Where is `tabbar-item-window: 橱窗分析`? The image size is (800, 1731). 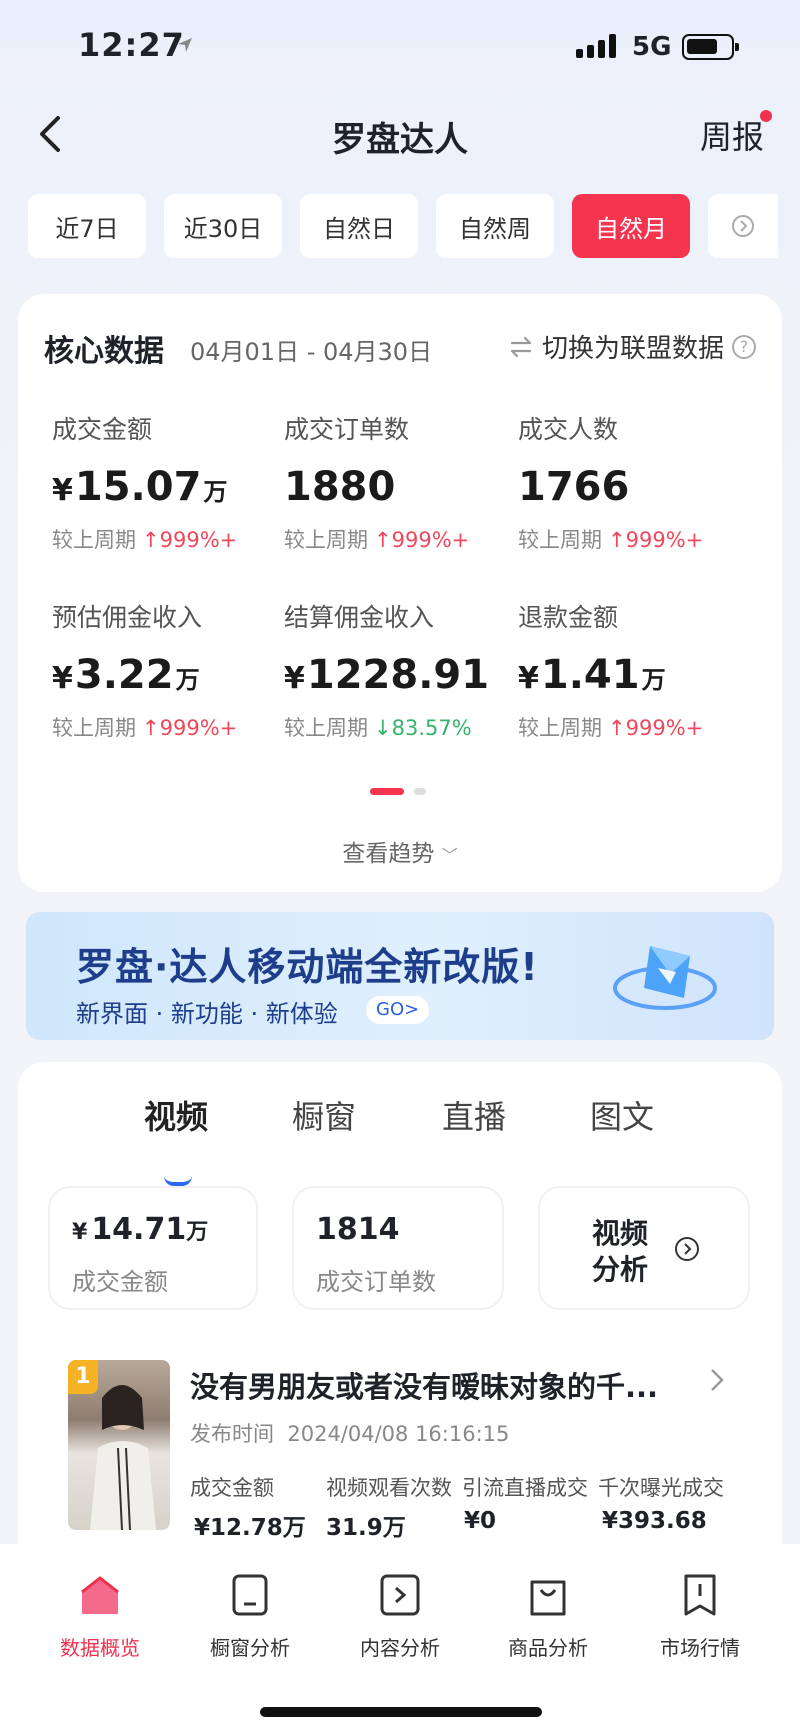
tabbar-item-window: 橱窗分析 is located at coordinates (250, 1615).